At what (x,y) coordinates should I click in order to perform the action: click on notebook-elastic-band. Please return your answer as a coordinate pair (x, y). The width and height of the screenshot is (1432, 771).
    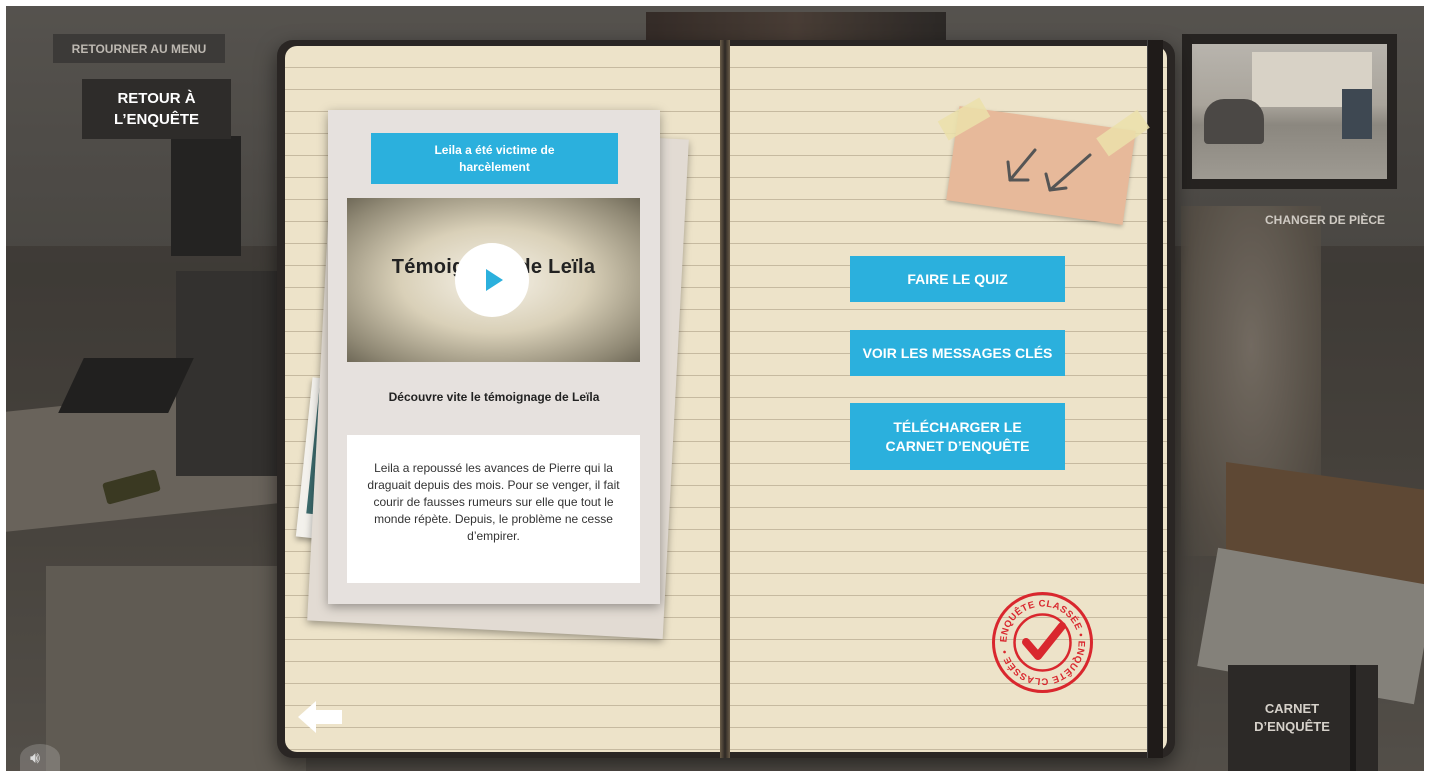
    Looking at the image, I should click on (1155, 399).